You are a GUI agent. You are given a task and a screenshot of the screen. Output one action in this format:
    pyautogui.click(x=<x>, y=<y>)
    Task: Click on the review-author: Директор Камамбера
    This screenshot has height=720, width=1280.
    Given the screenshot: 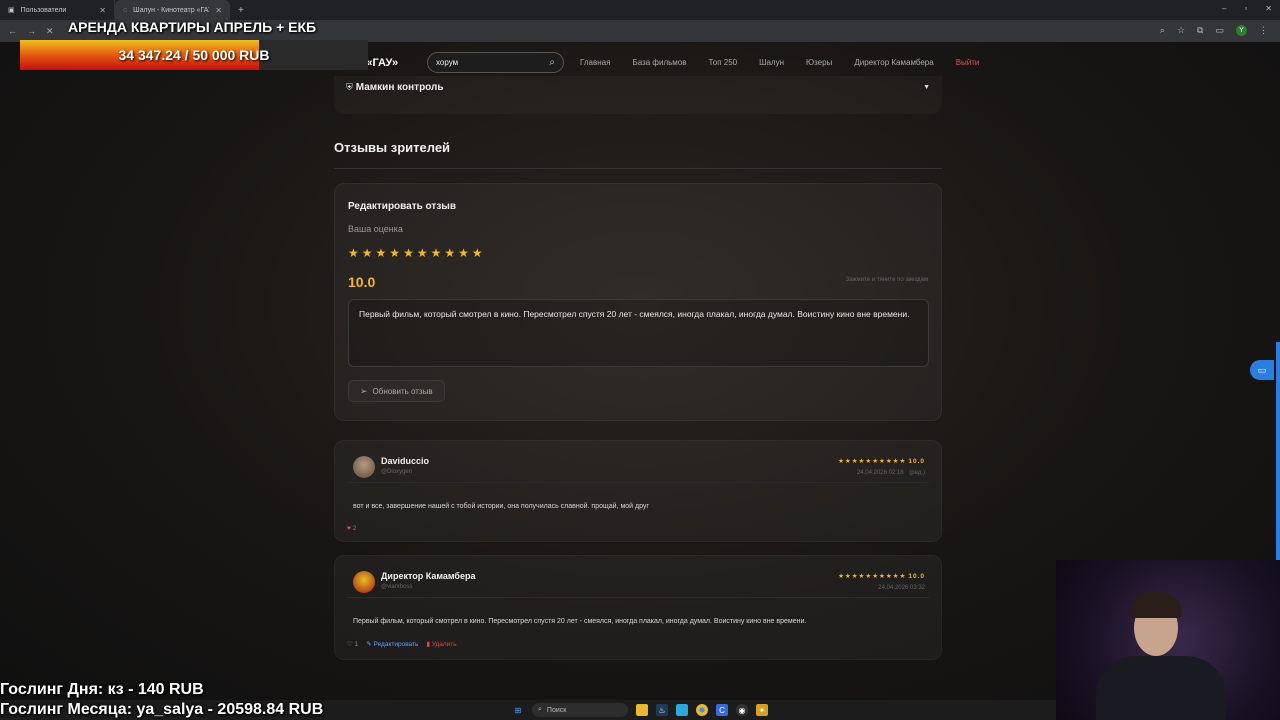 What is the action you would take?
    pyautogui.click(x=428, y=576)
    